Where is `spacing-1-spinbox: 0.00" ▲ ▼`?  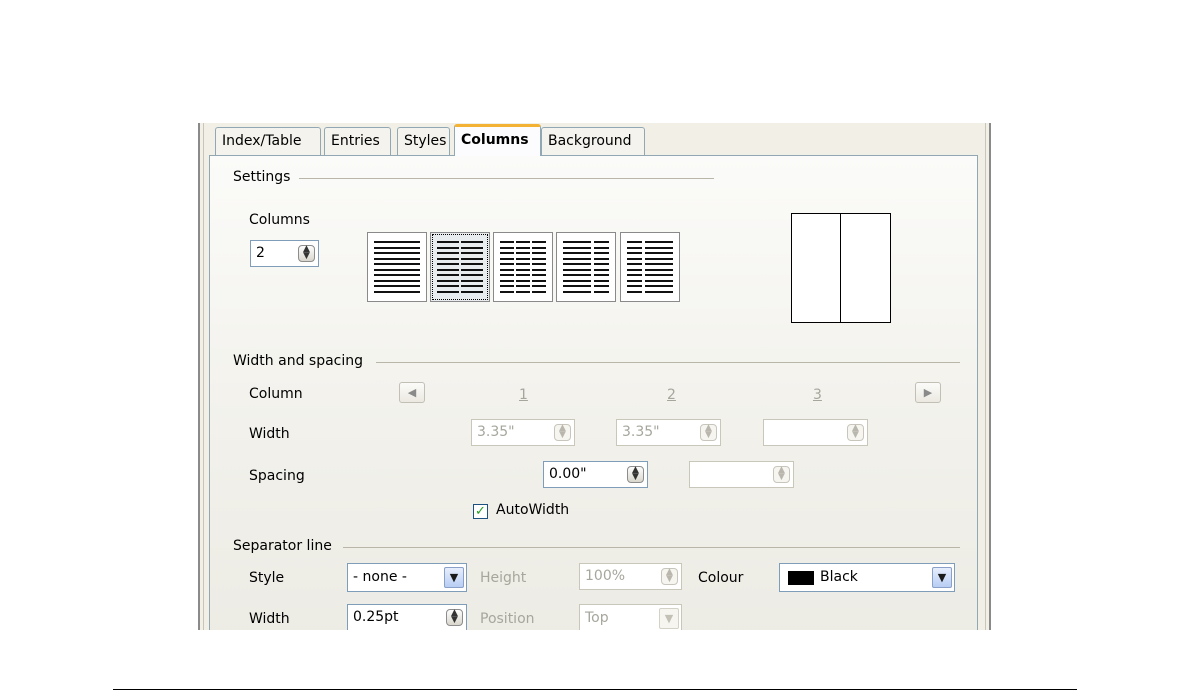 spacing-1-spinbox: 0.00" ▲ ▼ is located at coordinates (595, 474).